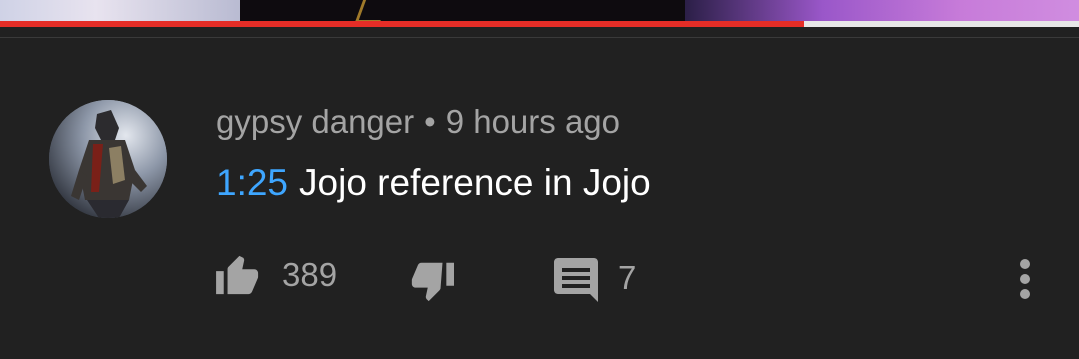 The height and width of the screenshot is (359, 1079). What do you see at coordinates (237, 275) in the screenshot?
I see `thumbs-up-icon` at bounding box center [237, 275].